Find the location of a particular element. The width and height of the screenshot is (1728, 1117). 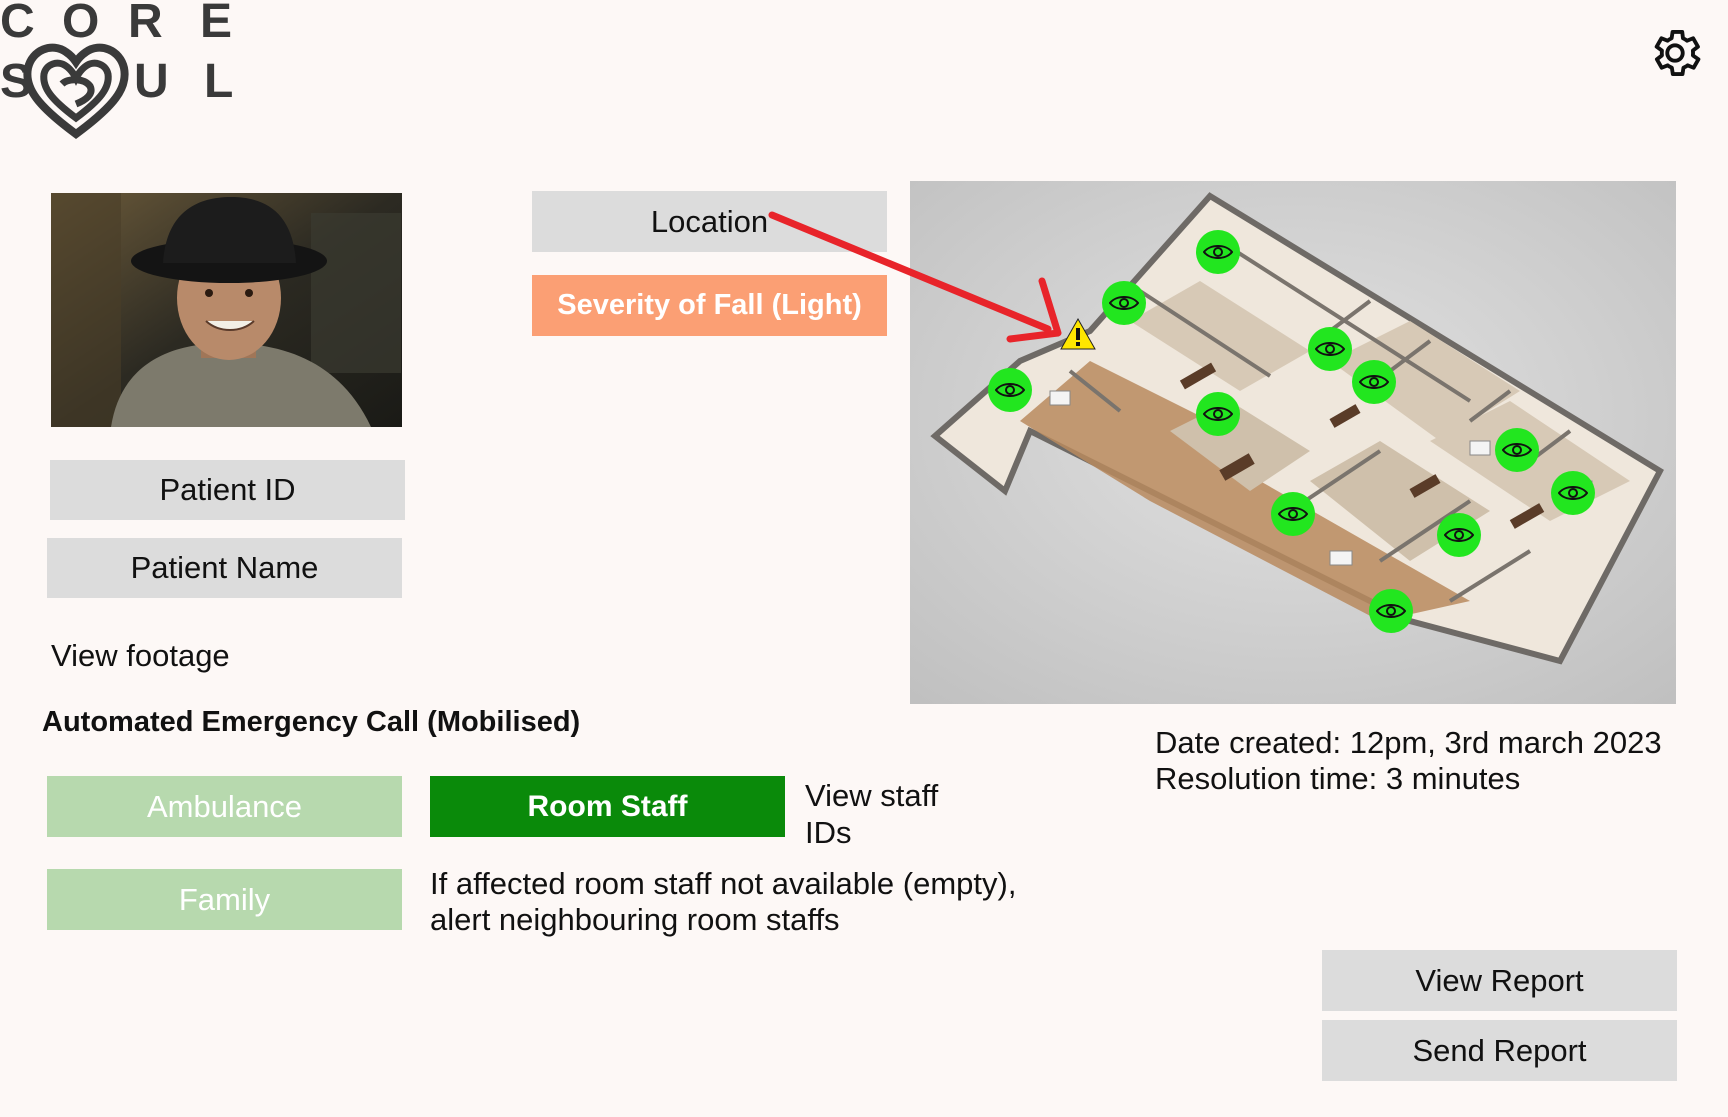

emergency-title: Automated Emergency Call (Mobilised) is located at coordinates (311, 722).